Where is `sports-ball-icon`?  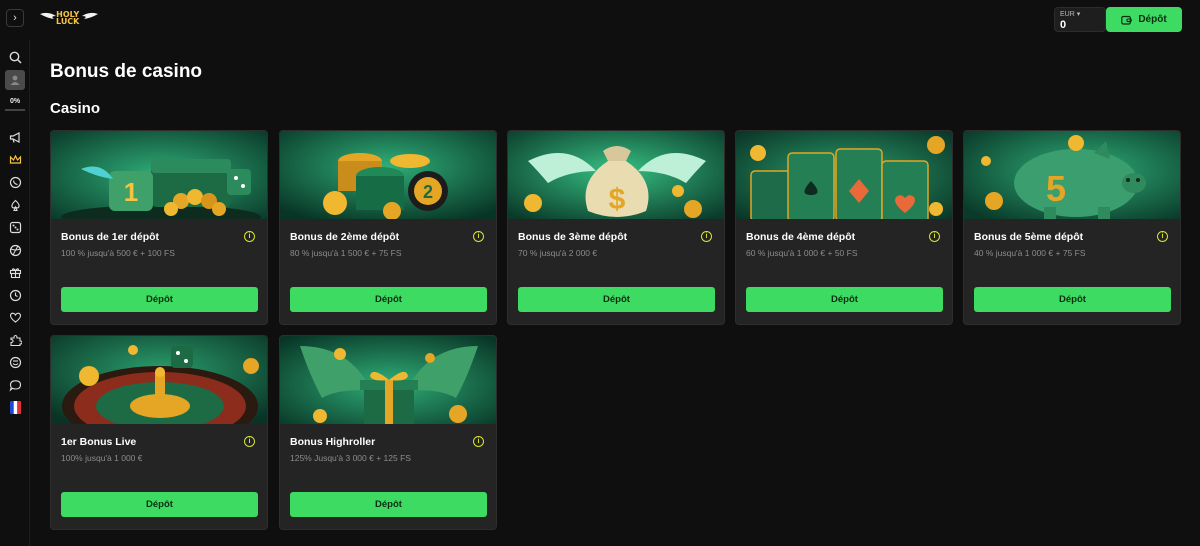 sports-ball-icon is located at coordinates (15, 250).